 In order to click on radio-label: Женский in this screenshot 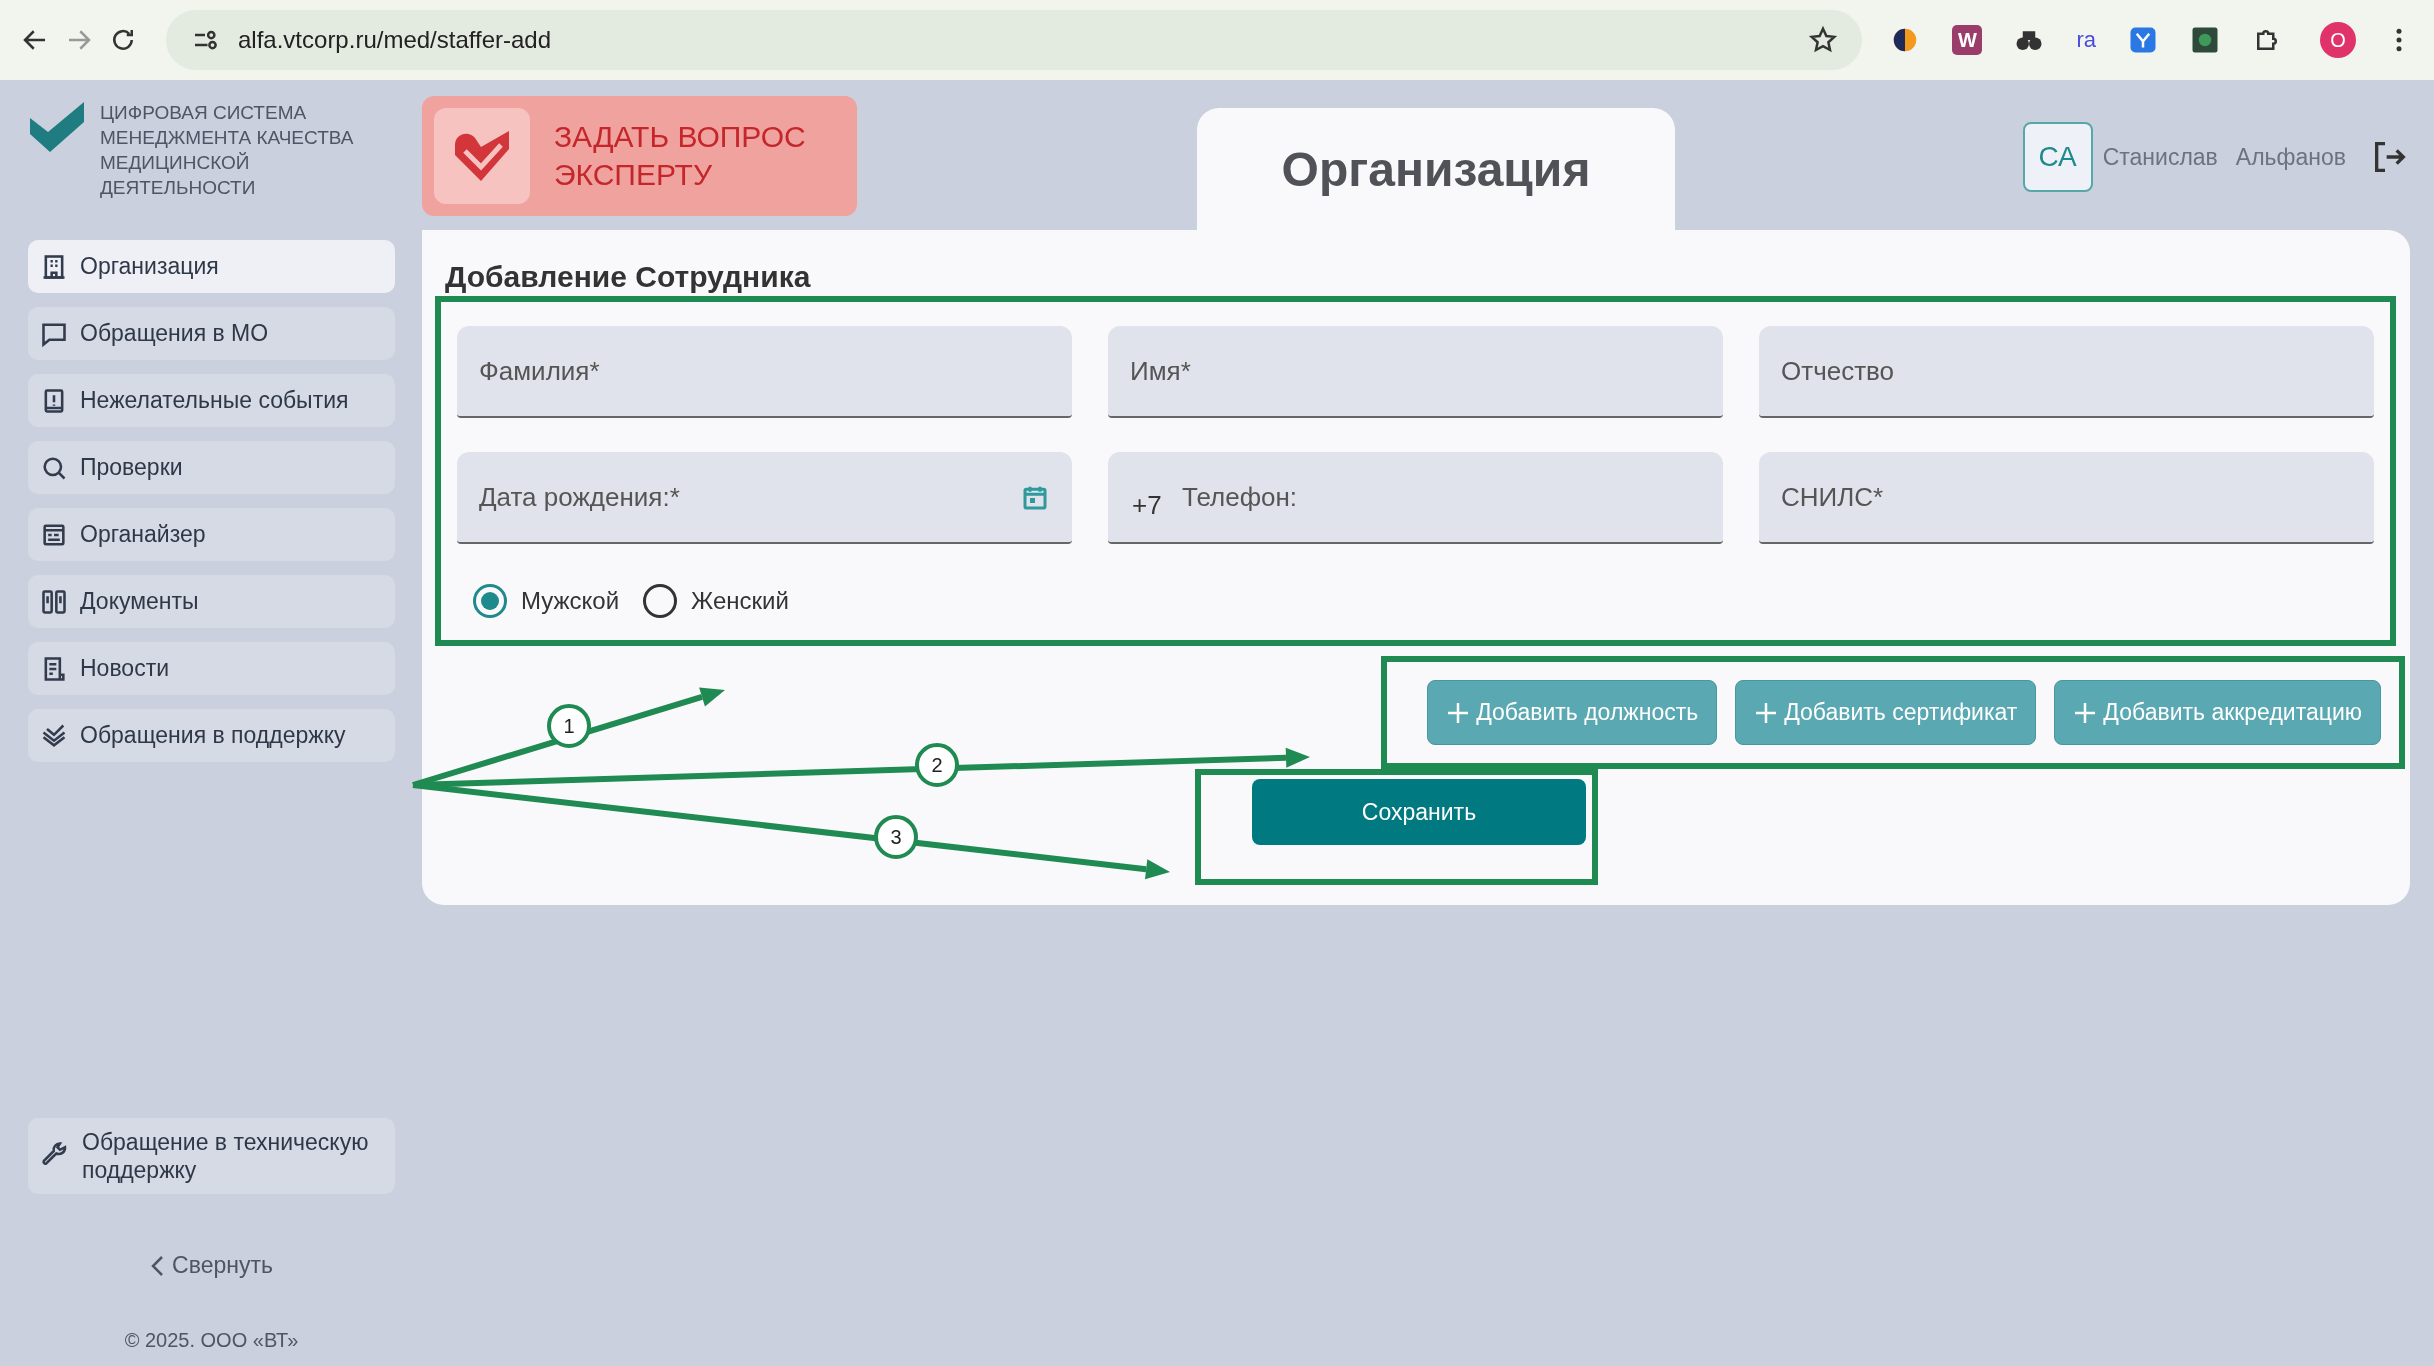, I will do `click(740, 601)`.